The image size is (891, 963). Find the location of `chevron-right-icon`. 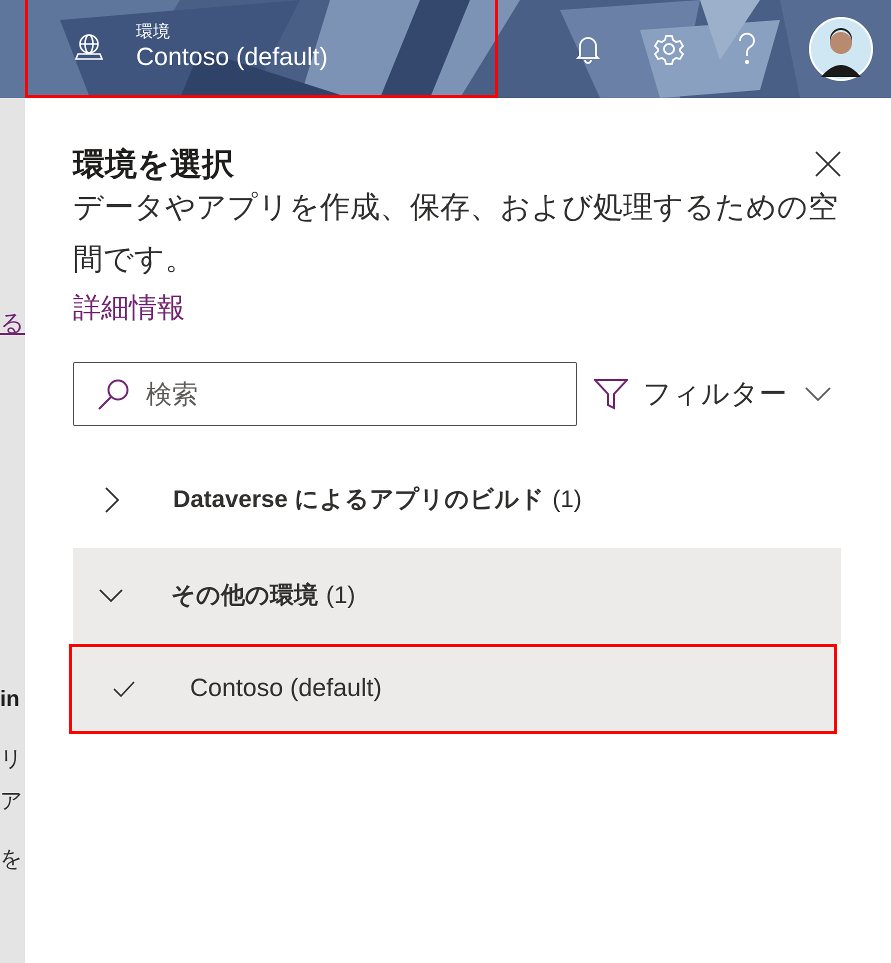

chevron-right-icon is located at coordinates (112, 500).